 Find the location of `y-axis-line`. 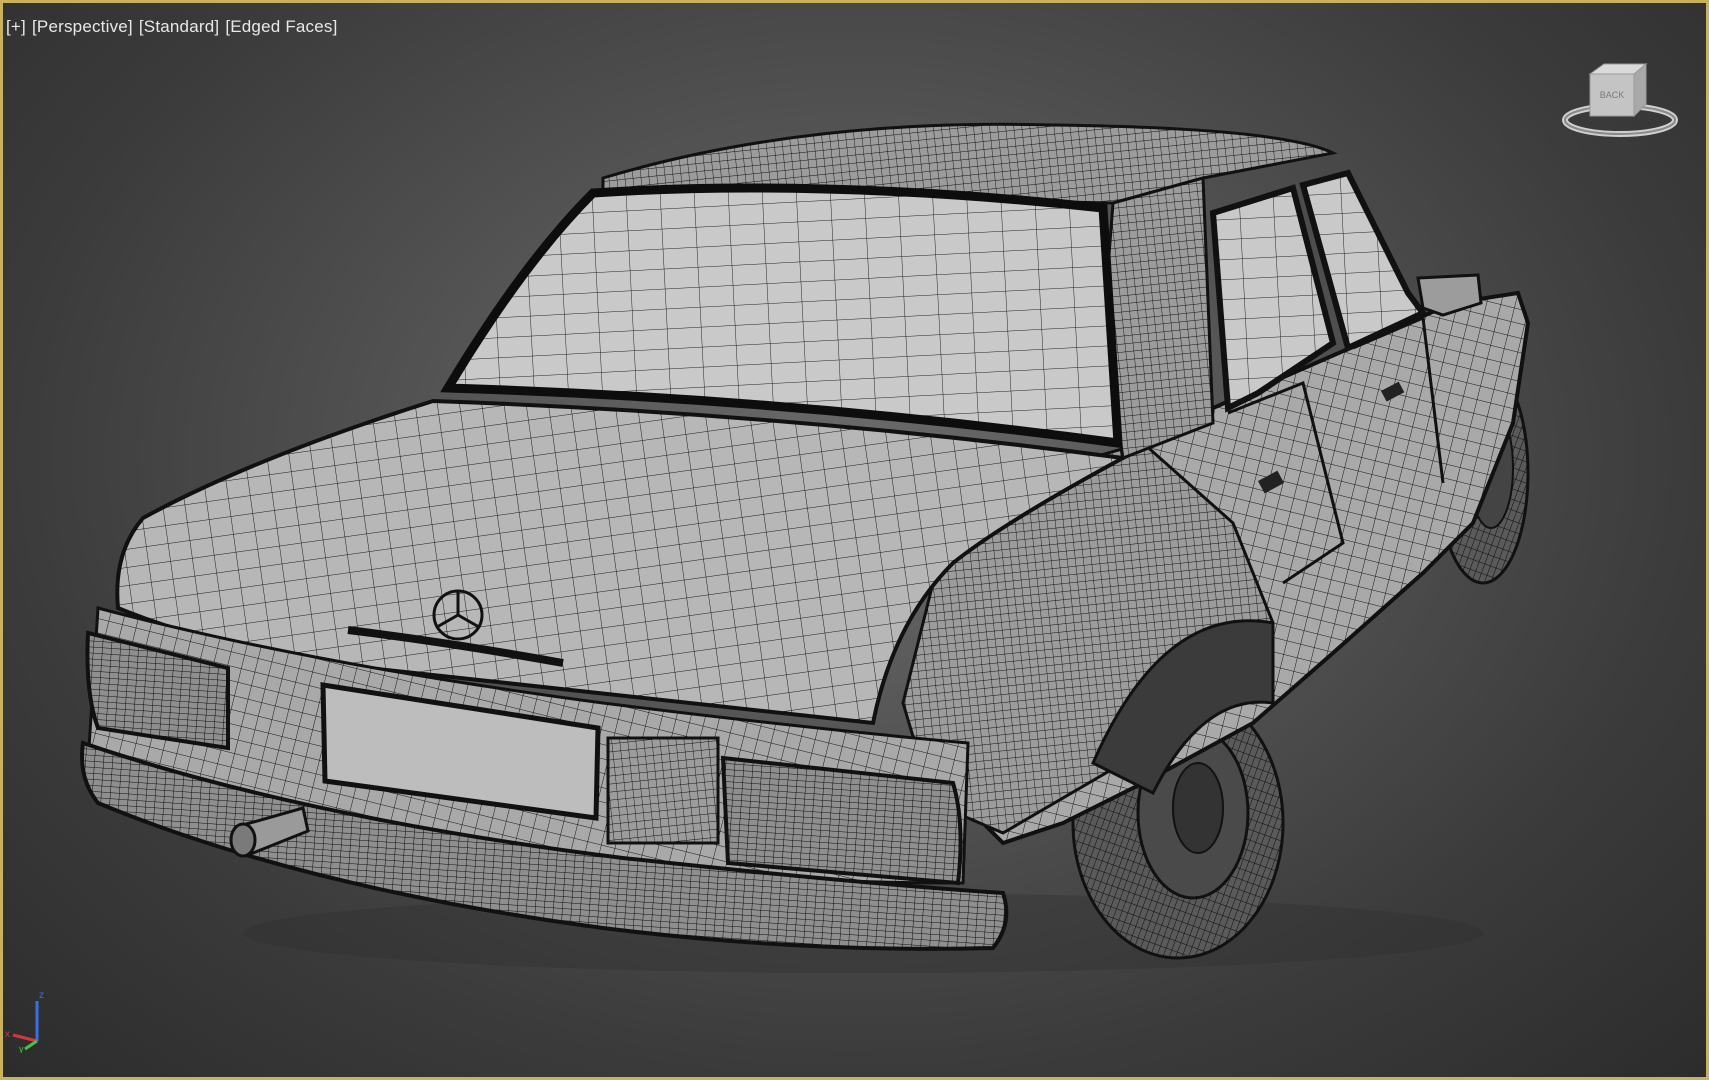

y-axis-line is located at coordinates (31, 1045).